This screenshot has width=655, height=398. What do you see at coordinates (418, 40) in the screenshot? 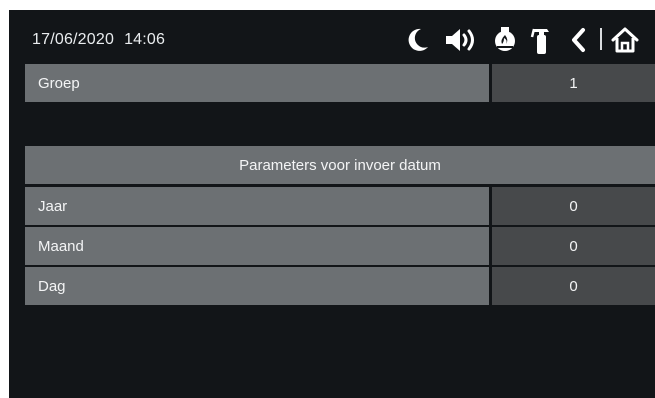
I see `moon-icon` at bounding box center [418, 40].